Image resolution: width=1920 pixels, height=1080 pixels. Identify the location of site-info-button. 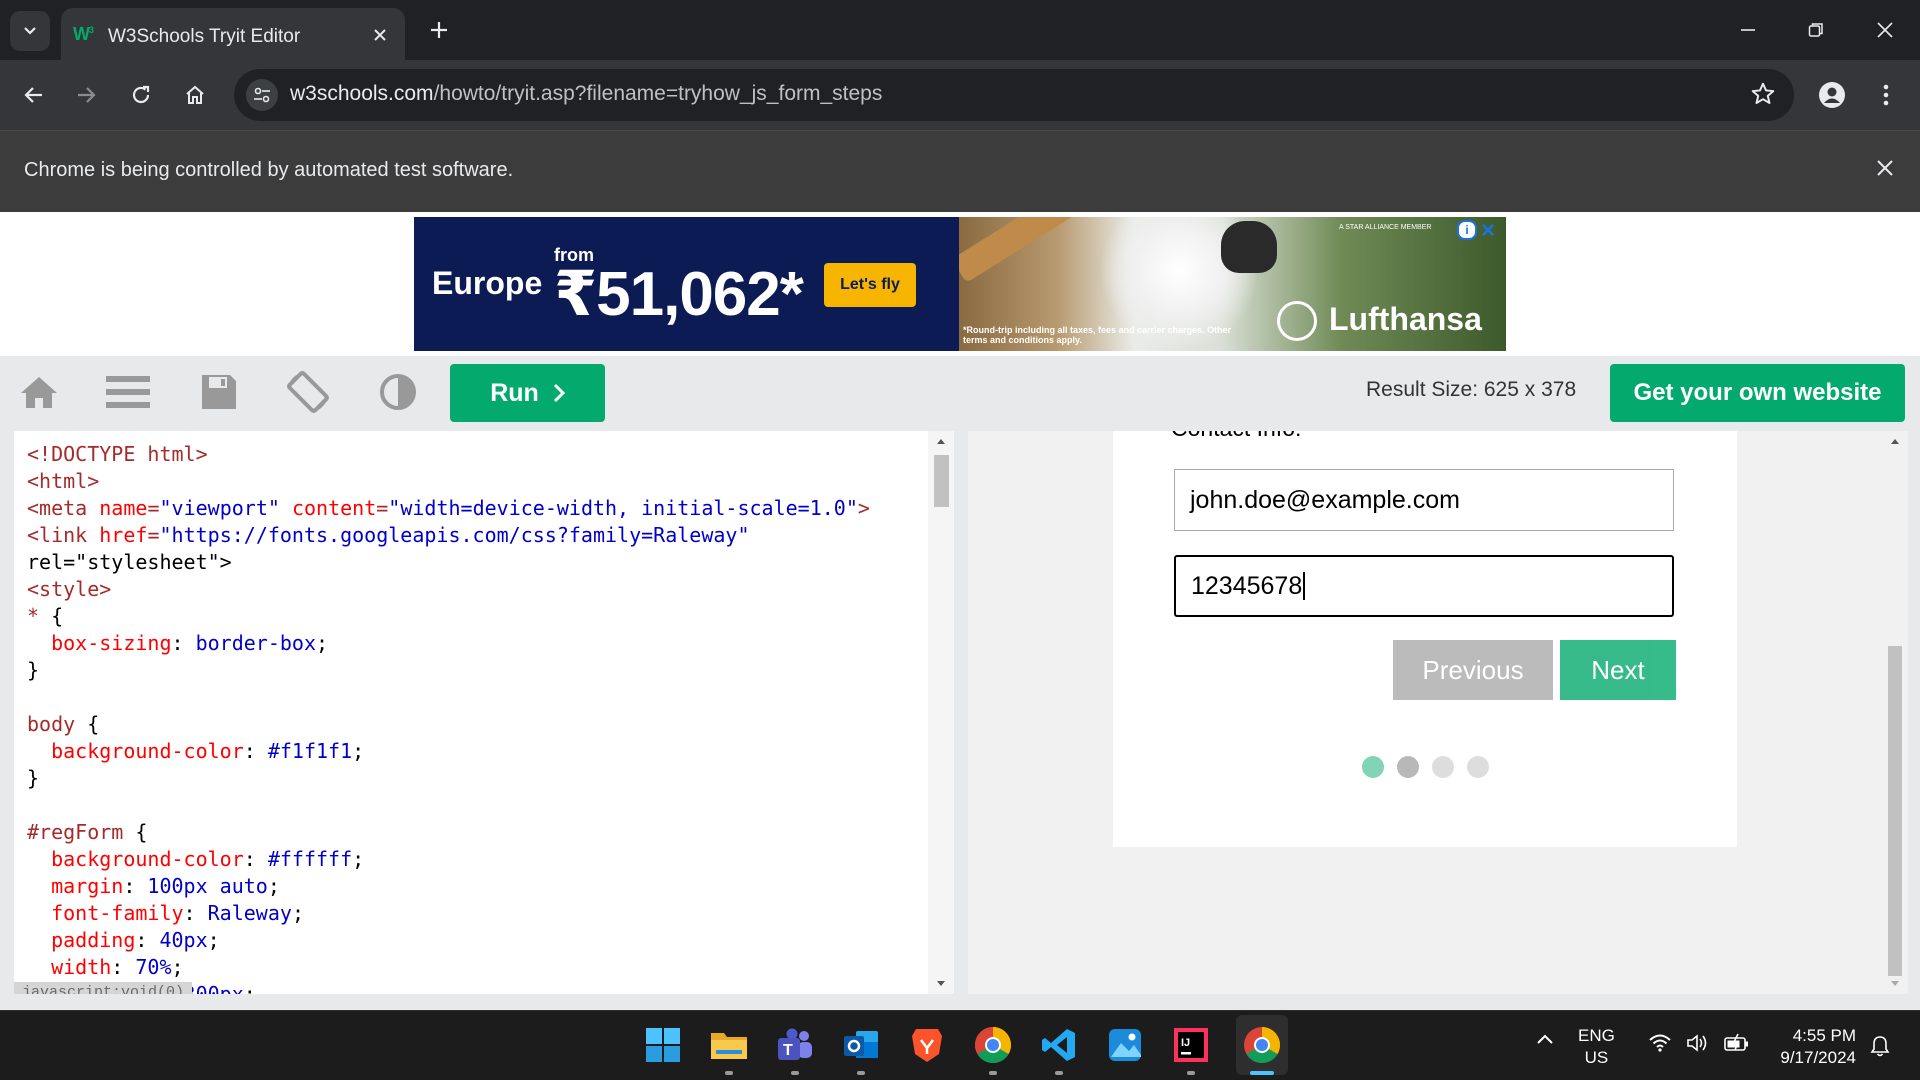
(262, 95).